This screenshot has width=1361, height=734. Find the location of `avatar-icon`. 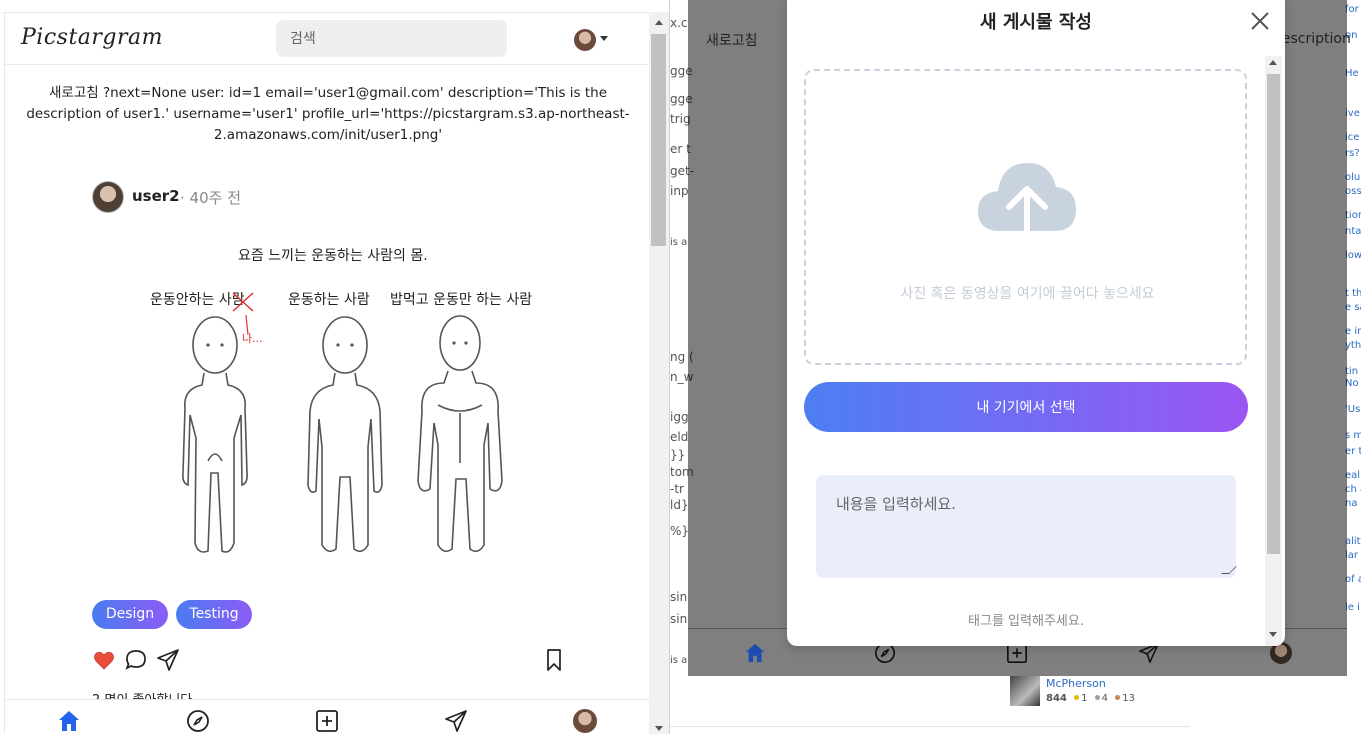

avatar-icon is located at coordinates (585, 721).